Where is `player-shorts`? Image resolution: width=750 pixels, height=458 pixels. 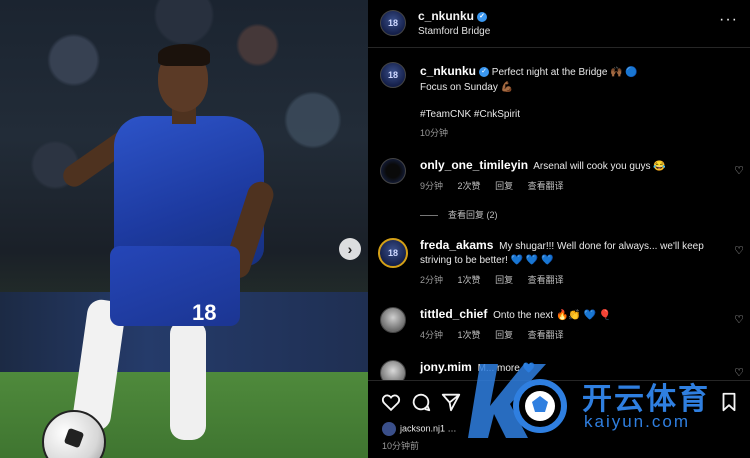 player-shorts is located at coordinates (175, 286).